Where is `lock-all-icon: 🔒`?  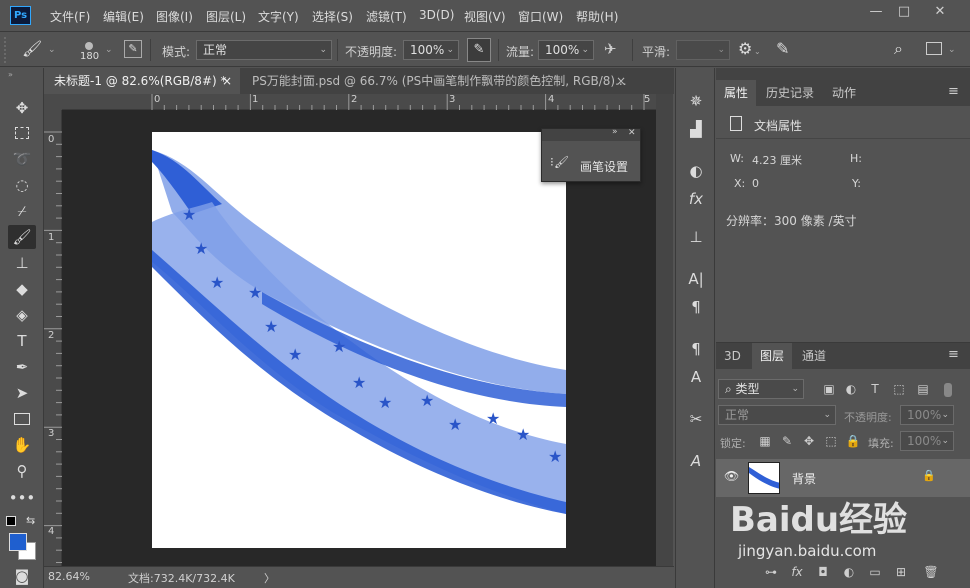 lock-all-icon: 🔒 is located at coordinates (853, 441).